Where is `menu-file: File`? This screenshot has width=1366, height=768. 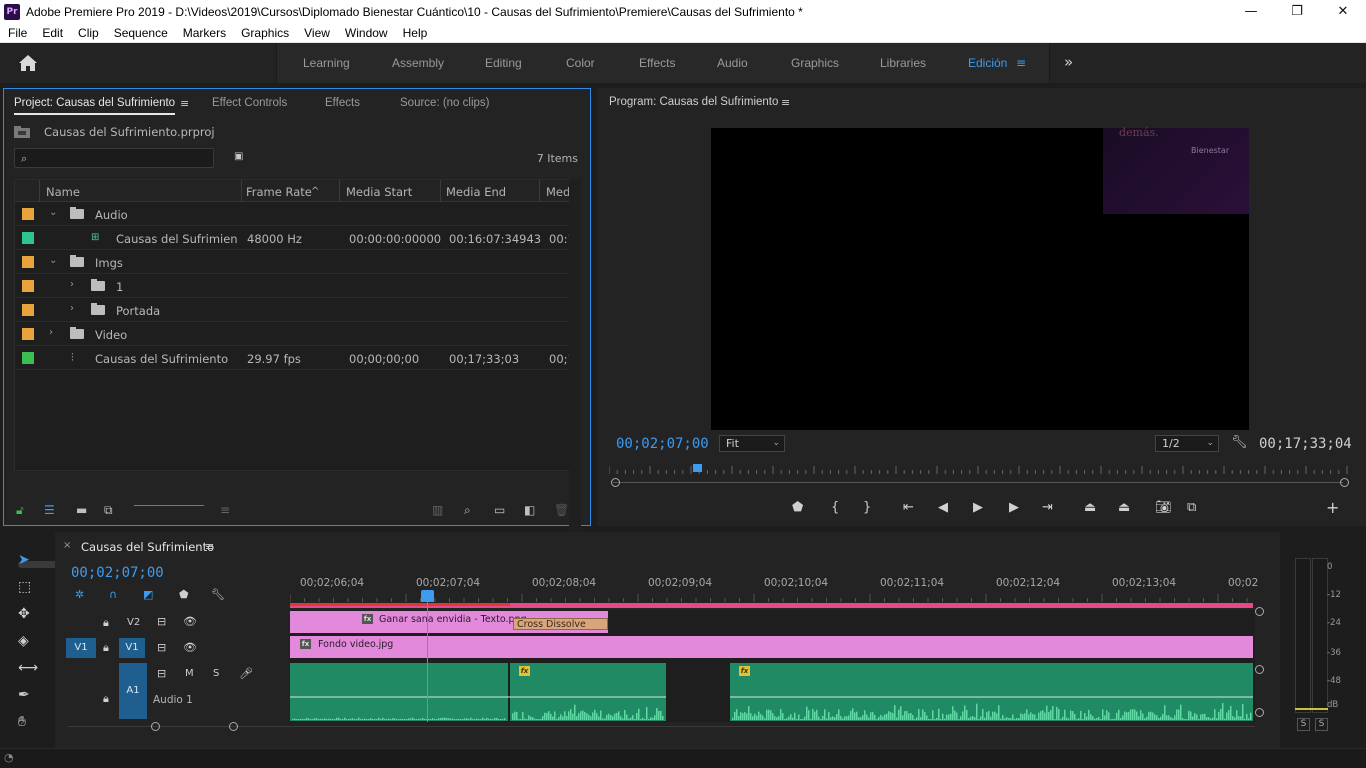
menu-file: File is located at coordinates (17, 33).